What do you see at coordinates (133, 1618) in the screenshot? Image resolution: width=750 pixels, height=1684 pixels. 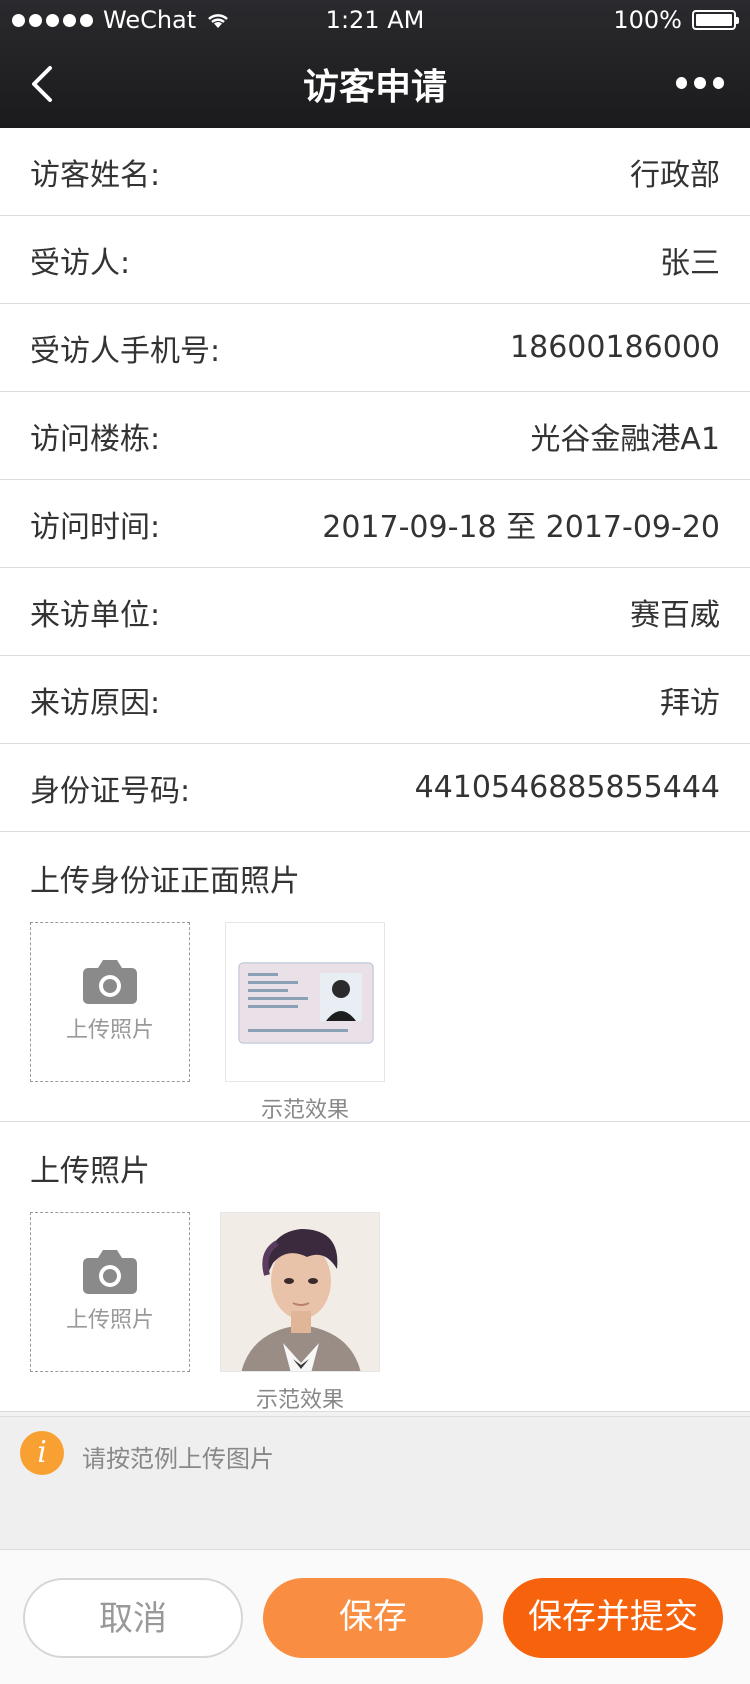 I see `cancel-button: 取消` at bounding box center [133, 1618].